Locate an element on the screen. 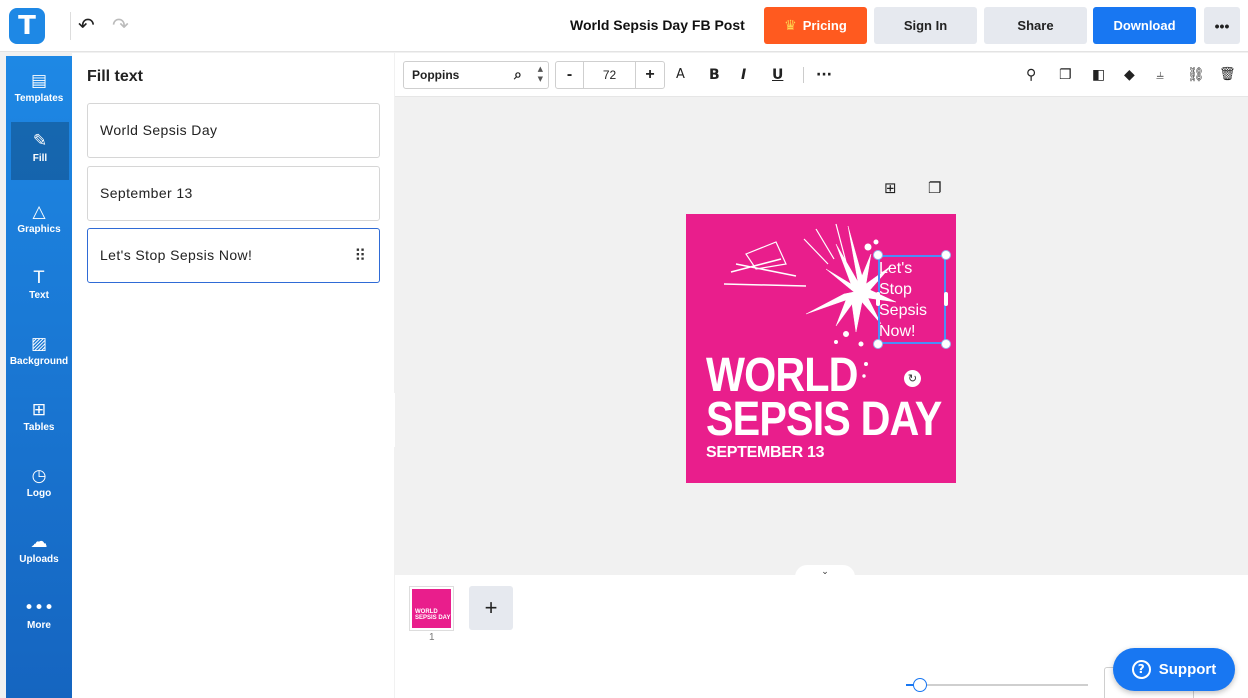  font-size-stepper: - 72 + is located at coordinates (610, 75).